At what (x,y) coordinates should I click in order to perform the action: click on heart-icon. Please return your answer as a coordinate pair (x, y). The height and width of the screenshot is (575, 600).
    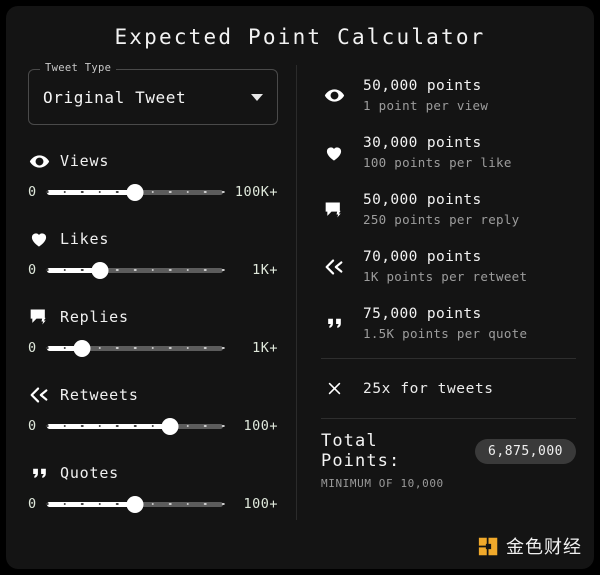
    Looking at the image, I should click on (334, 153).